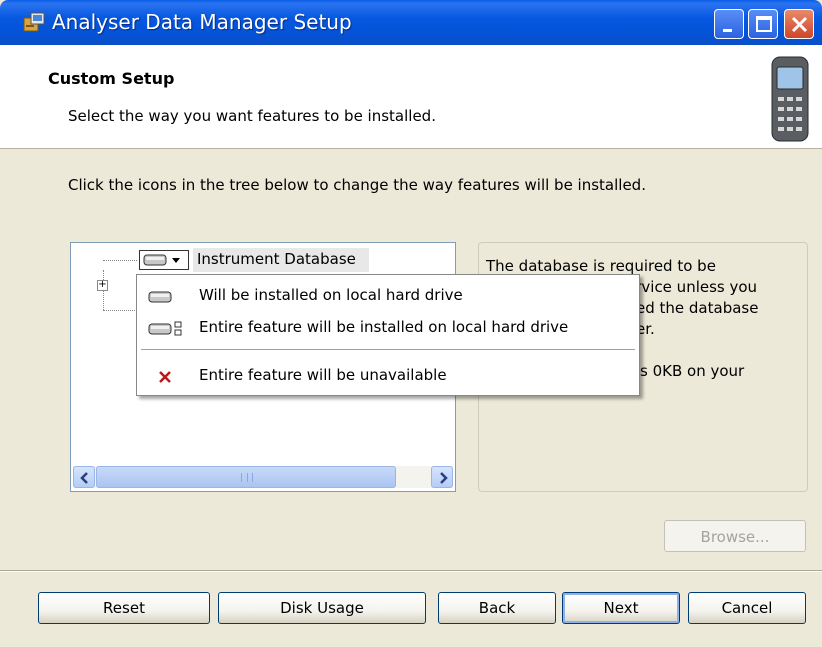 Image resolution: width=822 pixels, height=647 pixels. I want to click on close-button, so click(799, 24).